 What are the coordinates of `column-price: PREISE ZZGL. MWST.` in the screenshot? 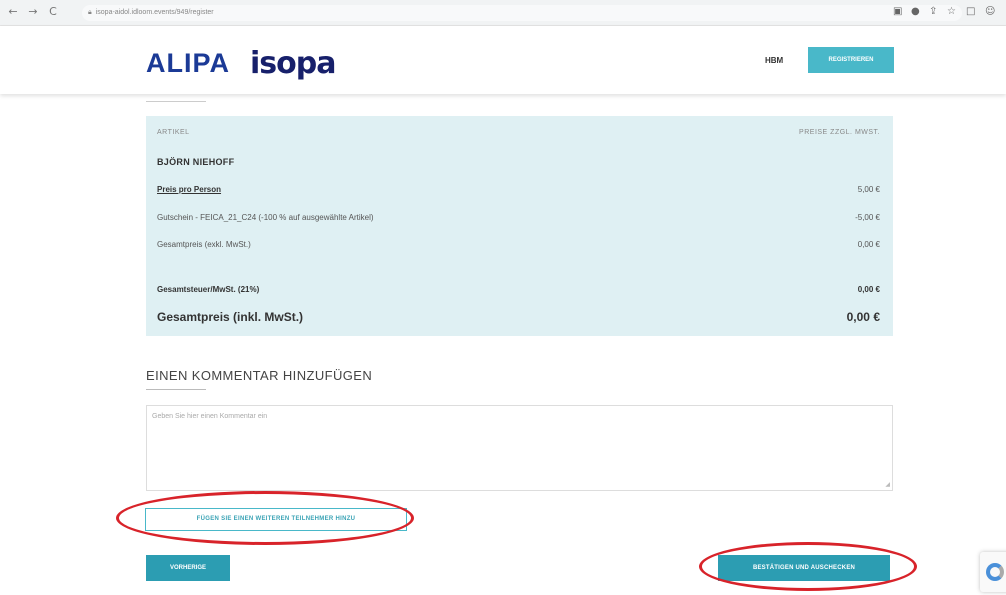 It's located at (839, 132).